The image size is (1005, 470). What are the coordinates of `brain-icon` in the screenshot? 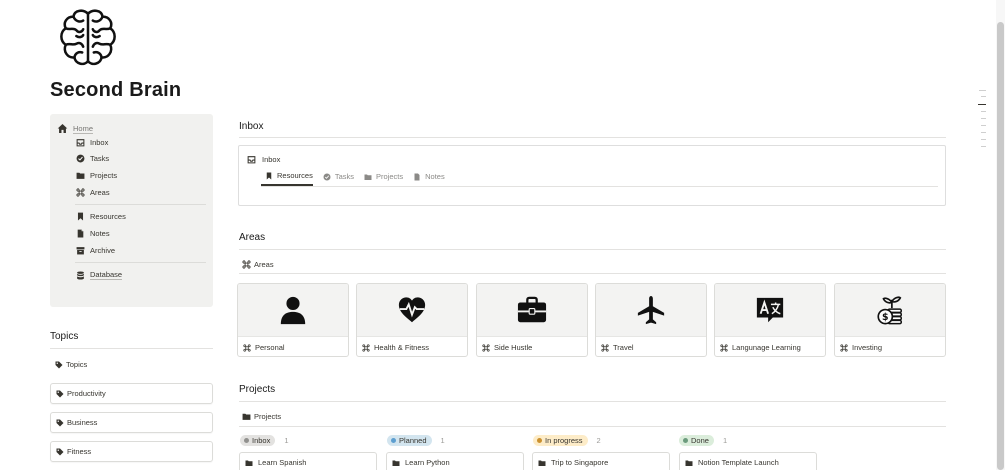 It's located at (88, 37).